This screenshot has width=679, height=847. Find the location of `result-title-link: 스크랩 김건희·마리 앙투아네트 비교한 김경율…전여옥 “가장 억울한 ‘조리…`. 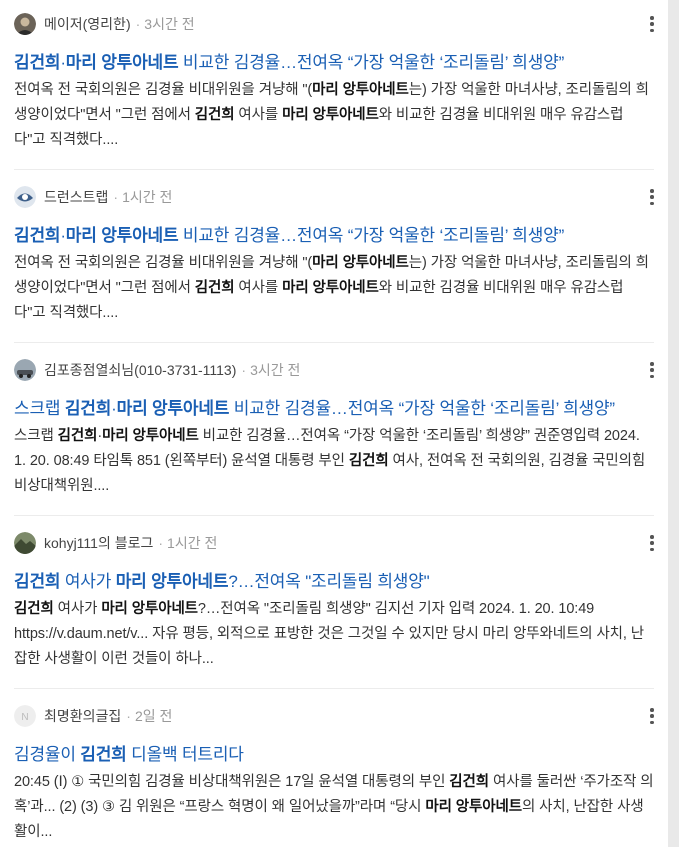

result-title-link: 스크랩 김건희·마리 앙투아네트 비교한 김경율…전여옥 “가장 억울한 ‘조리… is located at coordinates (314, 406).